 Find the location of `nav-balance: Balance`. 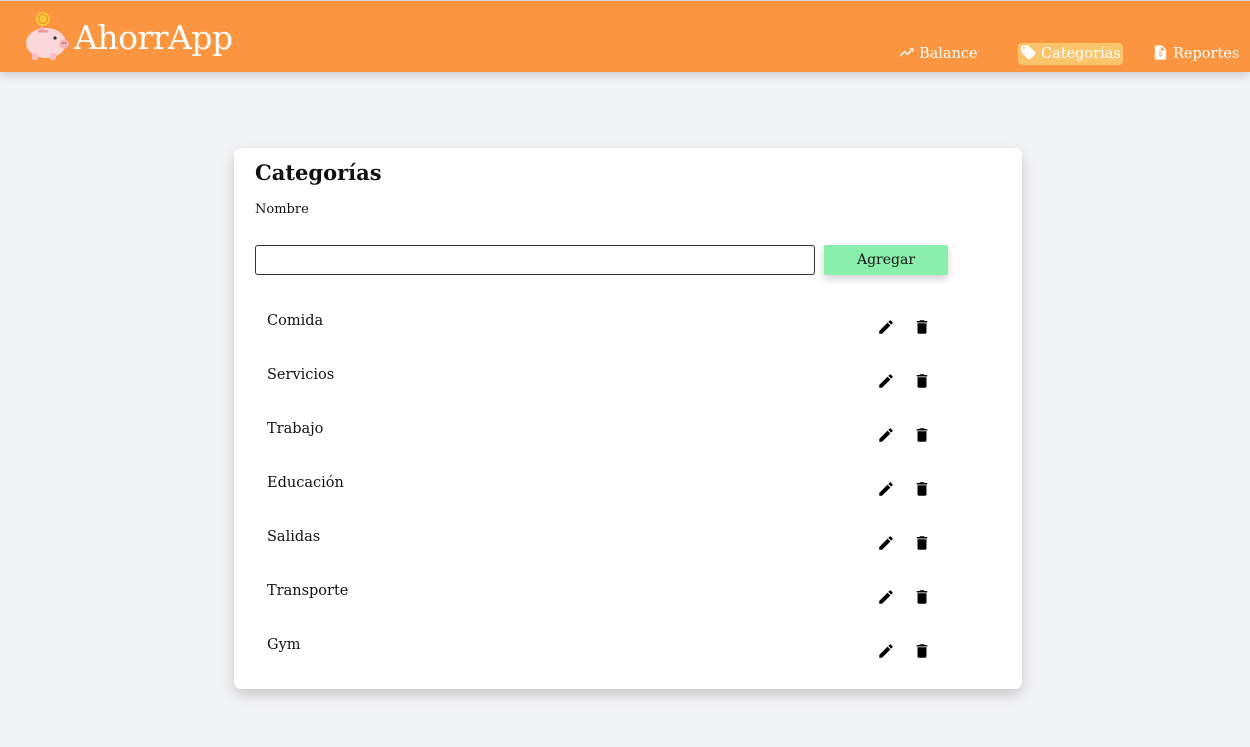

nav-balance: Balance is located at coordinates (938, 54).